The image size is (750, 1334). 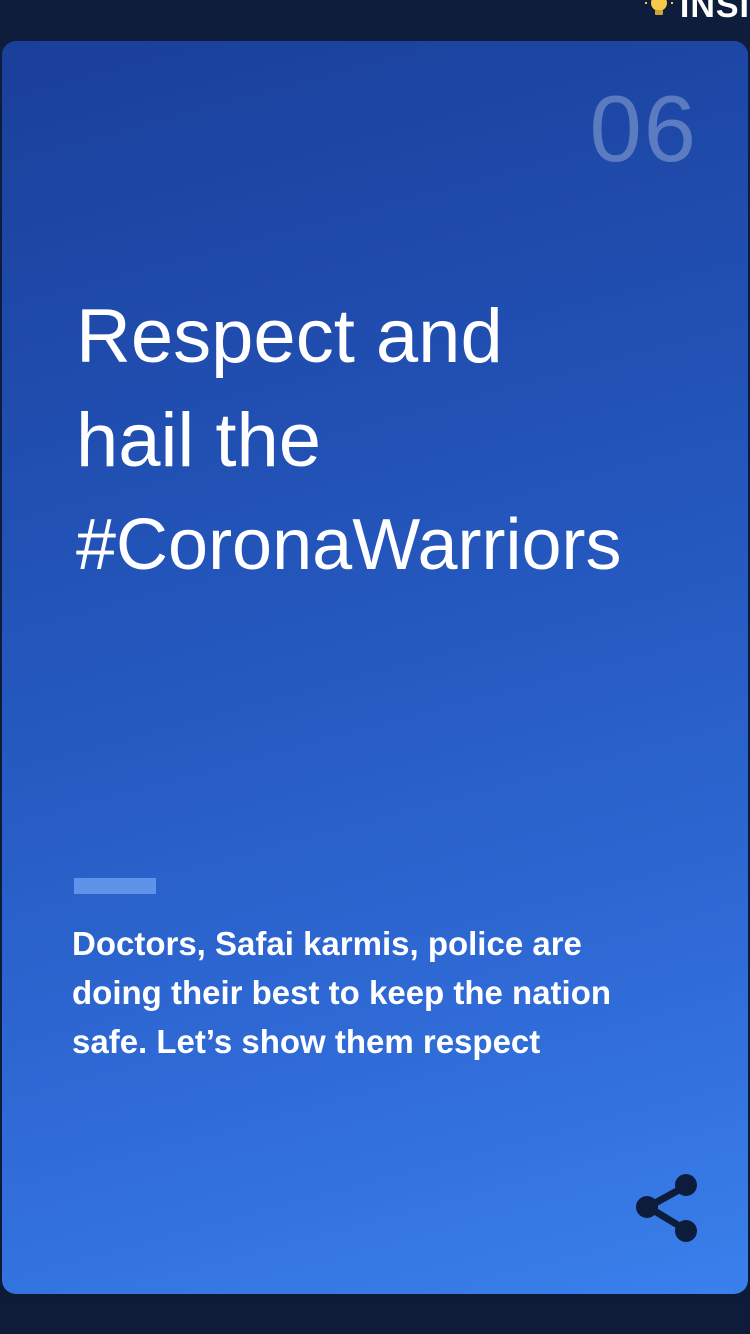 I want to click on brand-logo: INSI, so click(x=697, y=13).